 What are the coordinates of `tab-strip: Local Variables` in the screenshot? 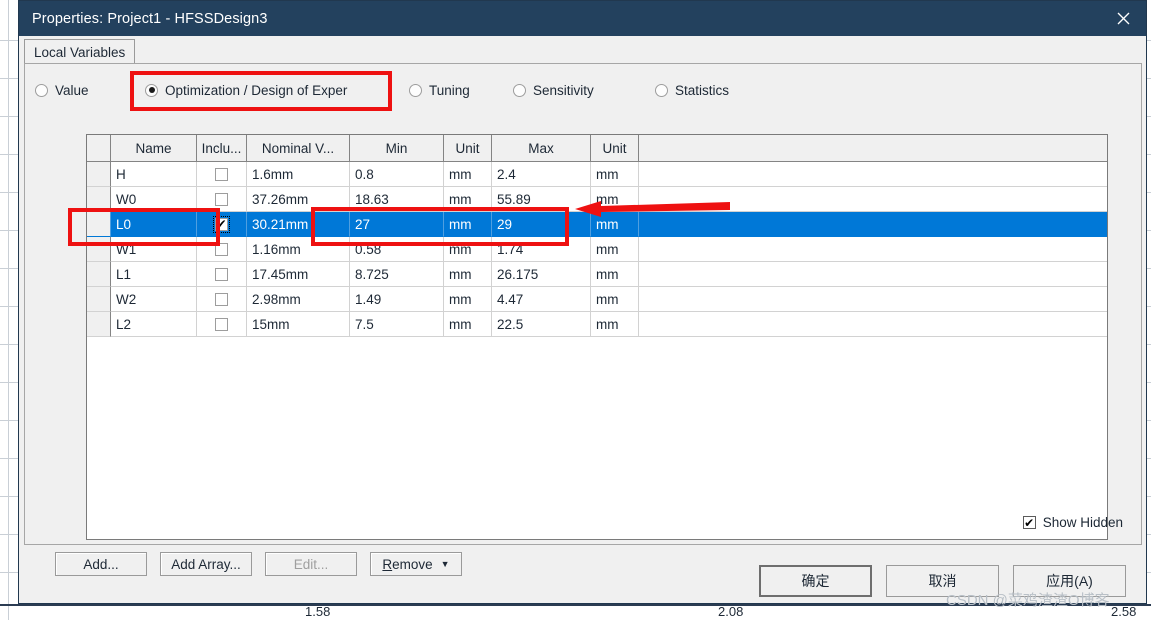 It's located at (583, 51).